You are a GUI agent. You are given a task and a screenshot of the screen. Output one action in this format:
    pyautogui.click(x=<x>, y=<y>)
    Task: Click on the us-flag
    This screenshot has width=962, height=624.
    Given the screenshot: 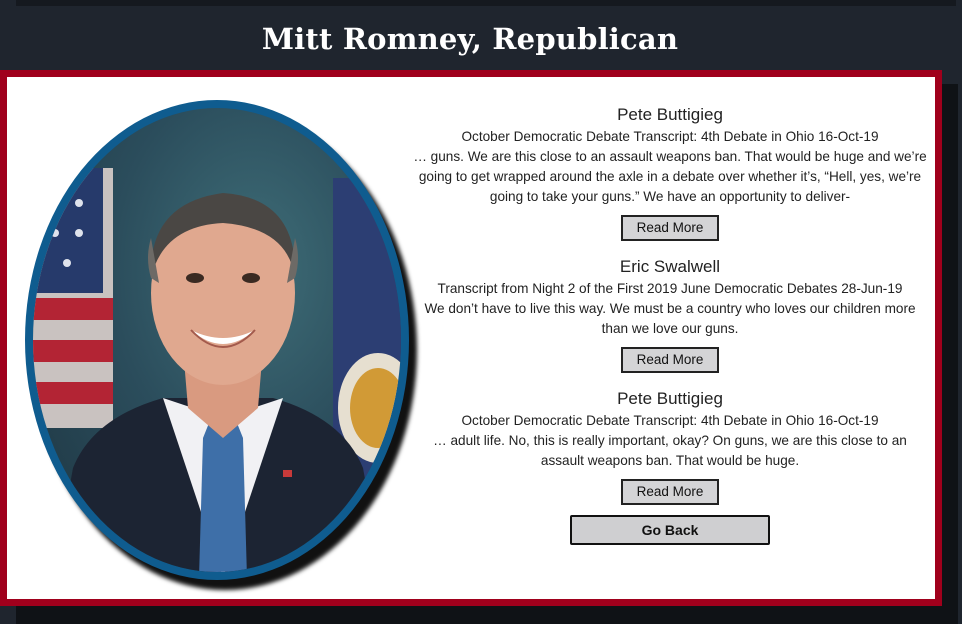 What is the action you would take?
    pyautogui.click(x=73, y=298)
    